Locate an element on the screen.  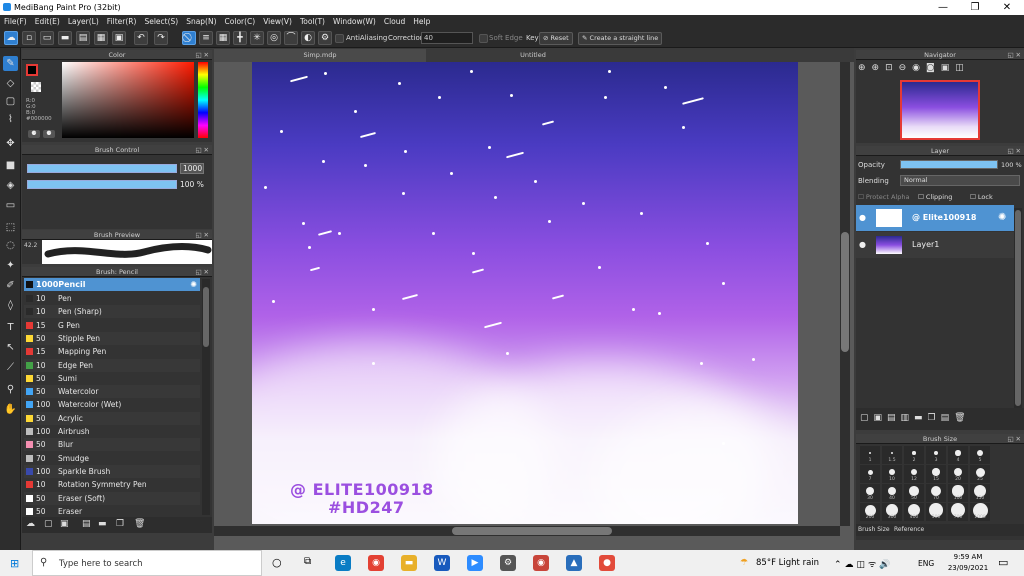
gear-icon: ✺ is located at coordinates (193, 284).